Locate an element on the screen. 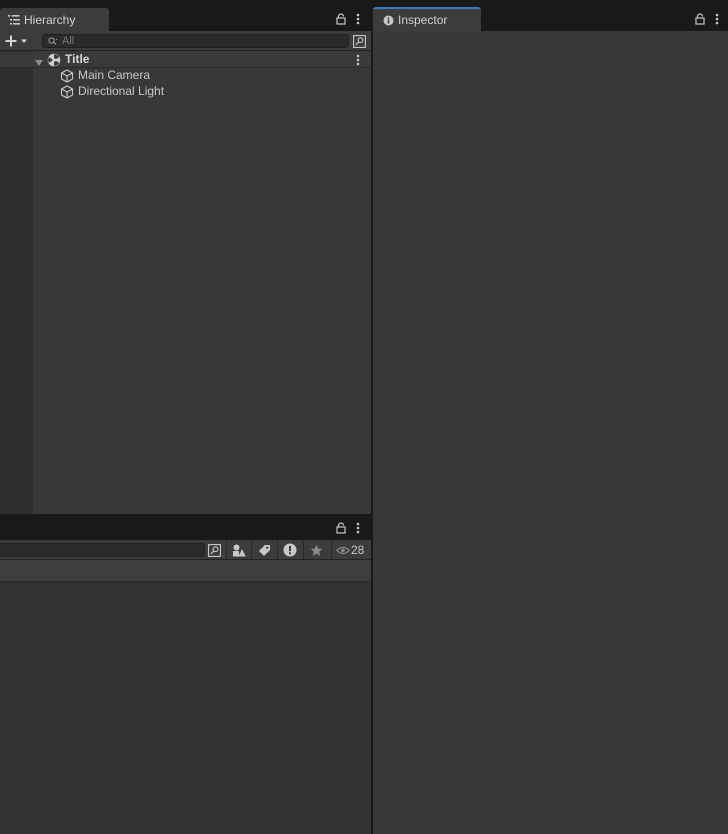  hierarchy-lock-icon is located at coordinates (341, 19).